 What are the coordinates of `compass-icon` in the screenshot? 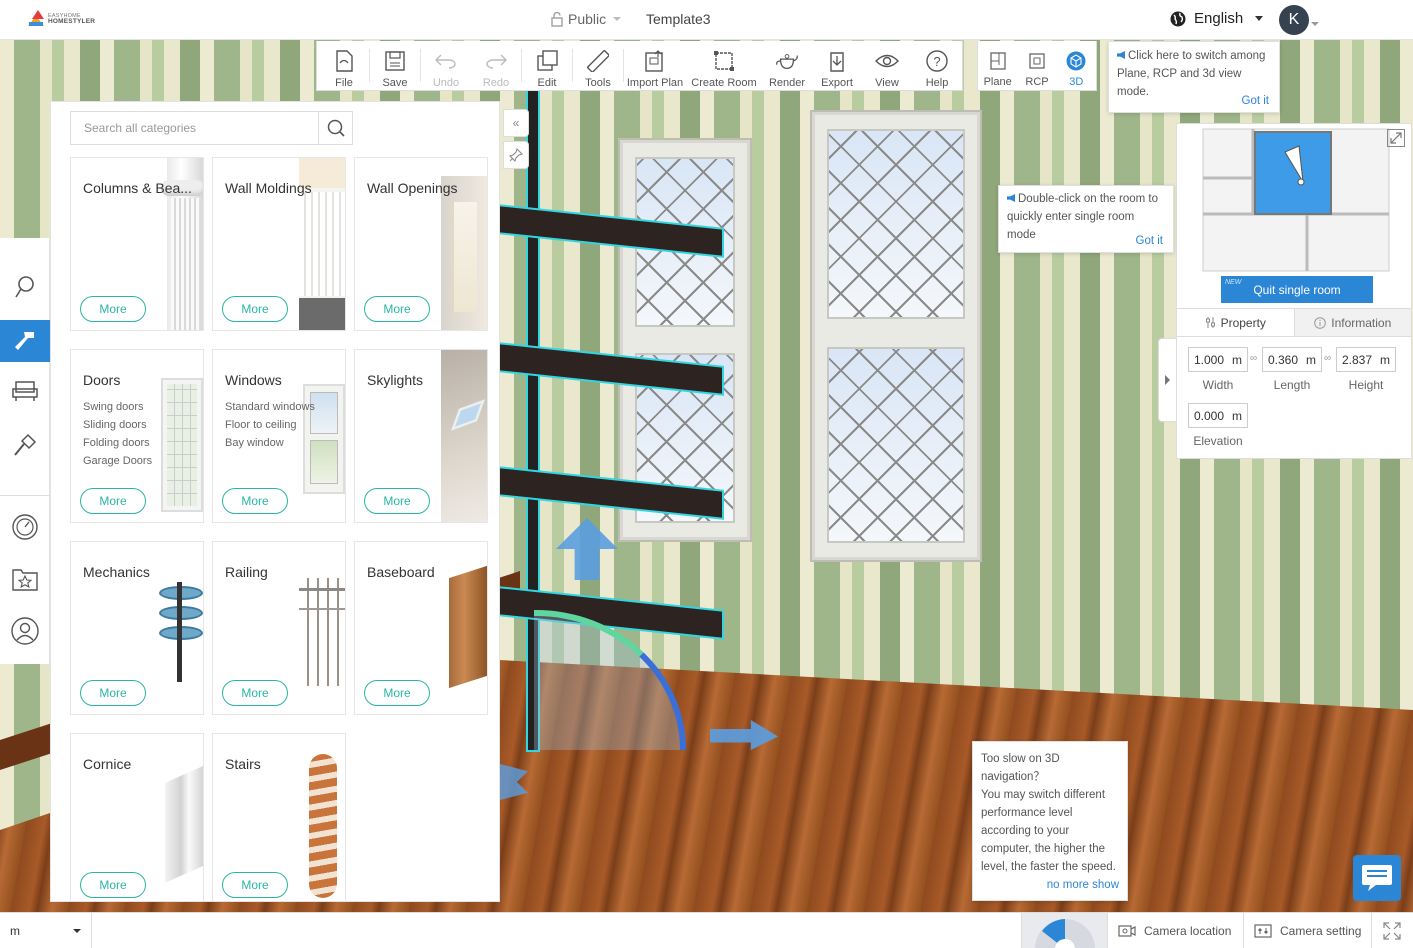 It's located at (25, 527).